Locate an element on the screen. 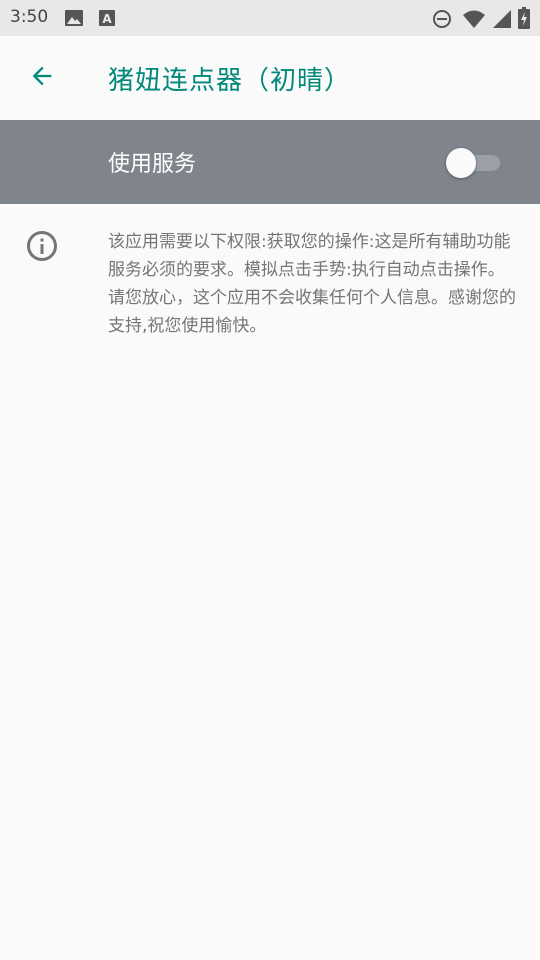  info-icon is located at coordinates (42, 248).